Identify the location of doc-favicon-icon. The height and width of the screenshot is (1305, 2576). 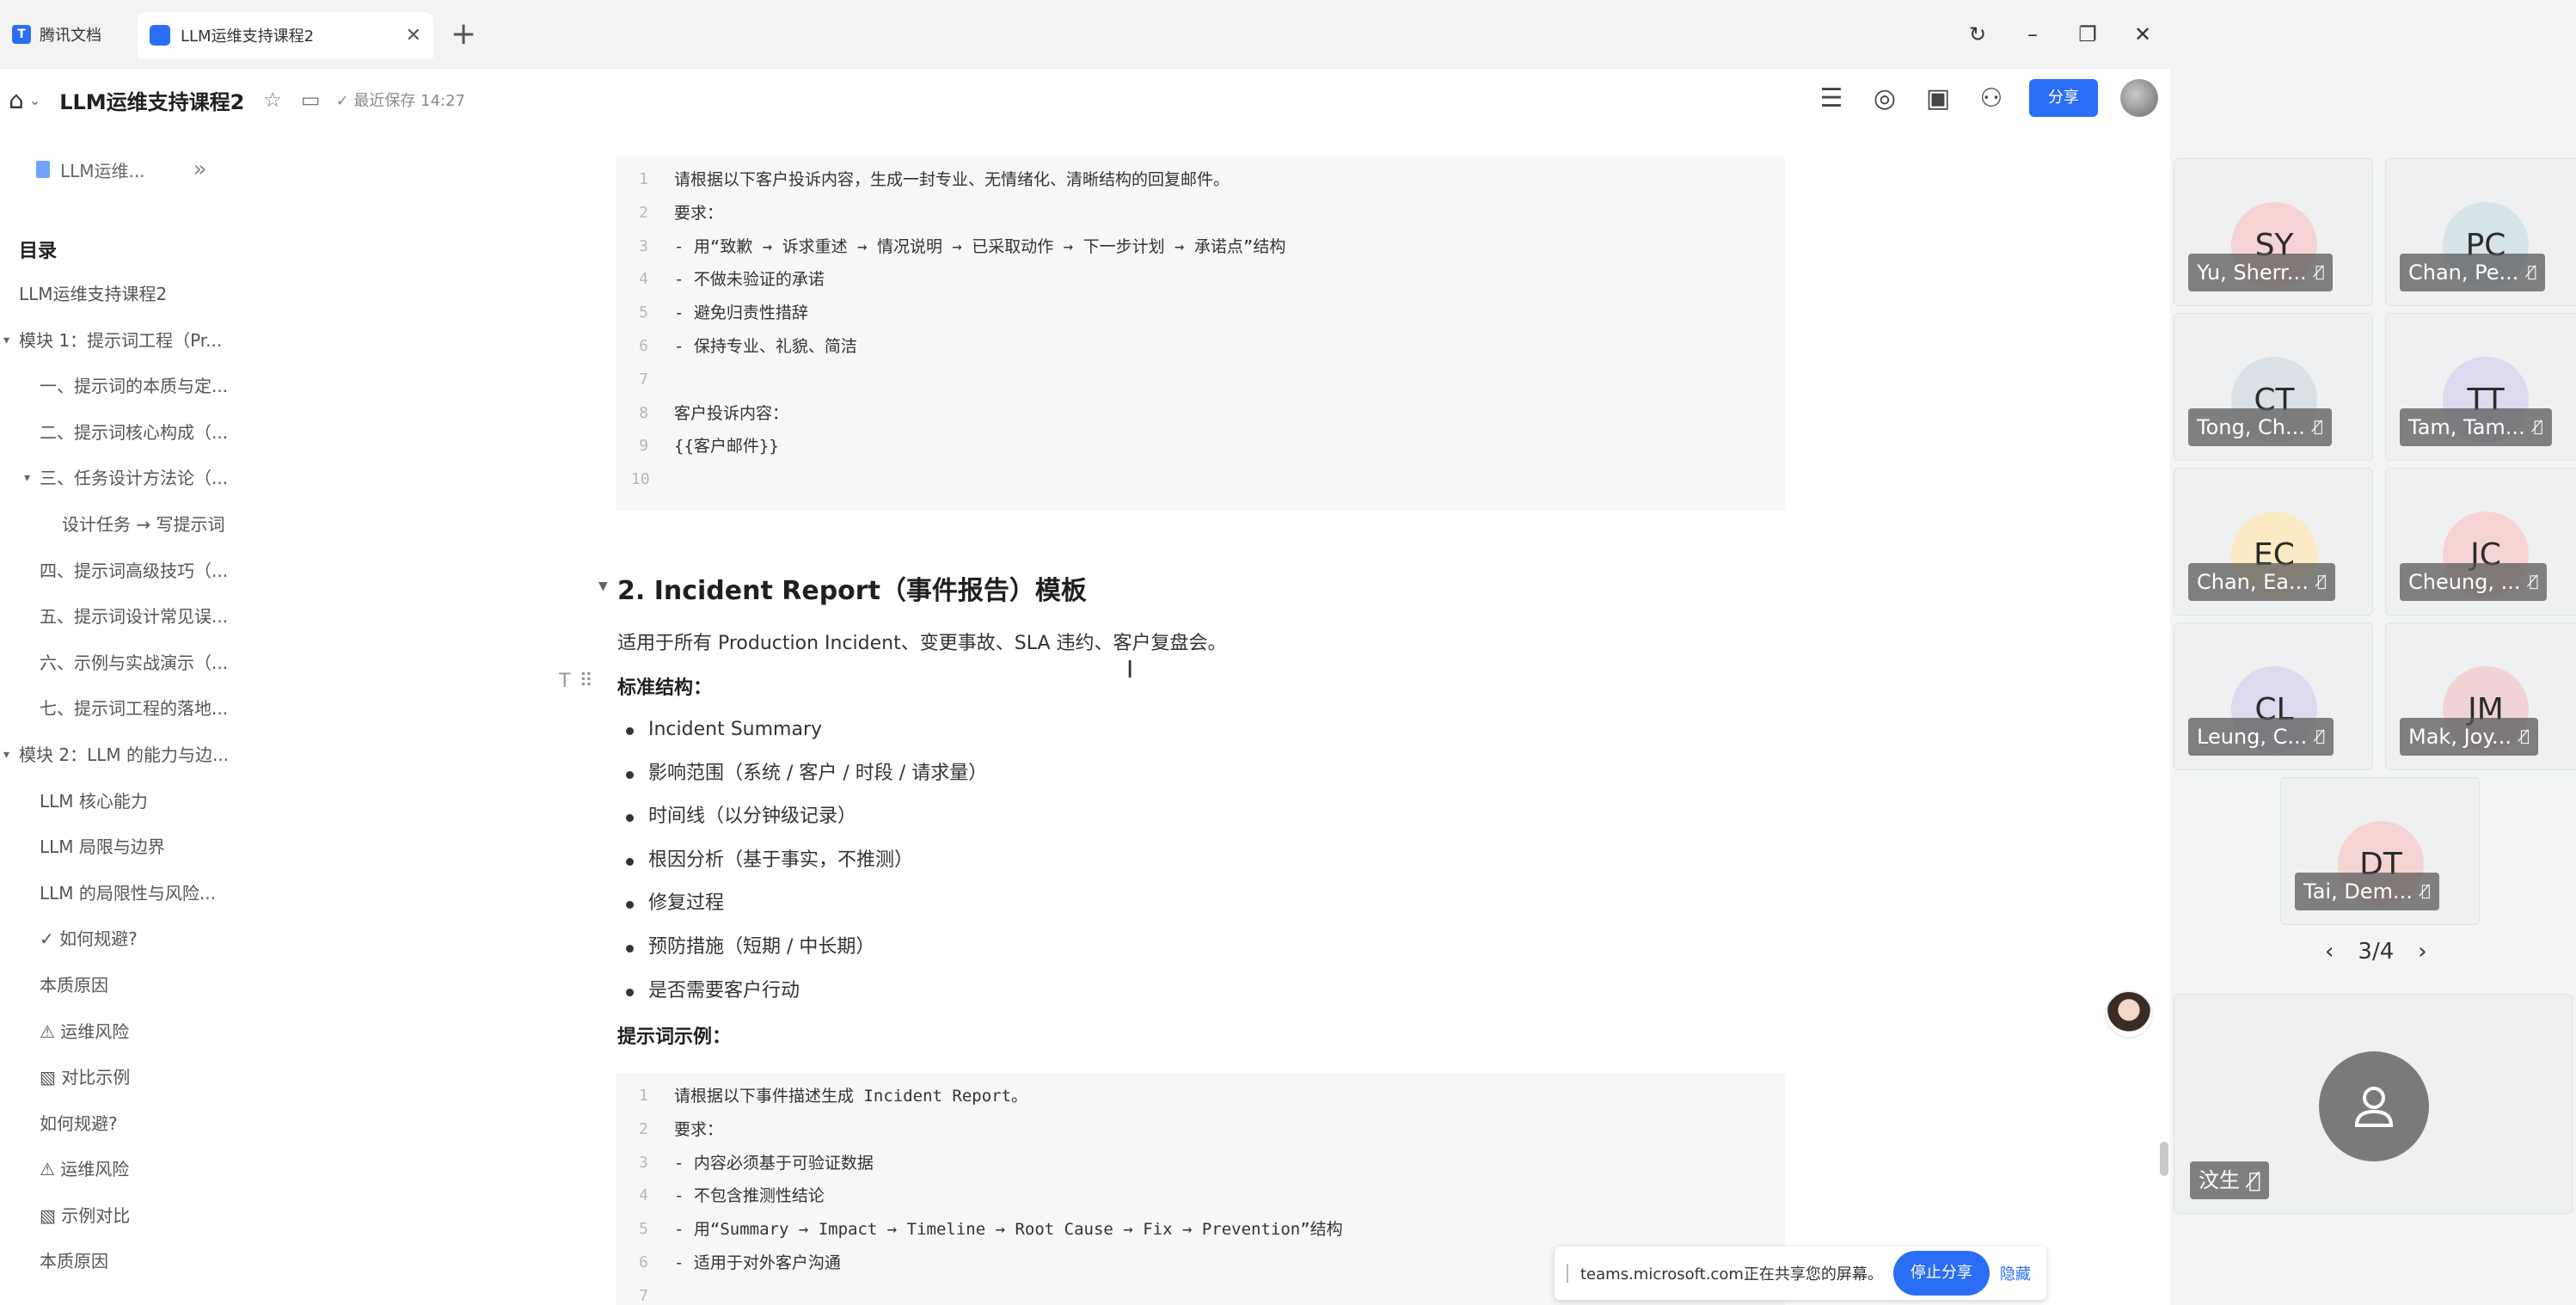
(160, 35).